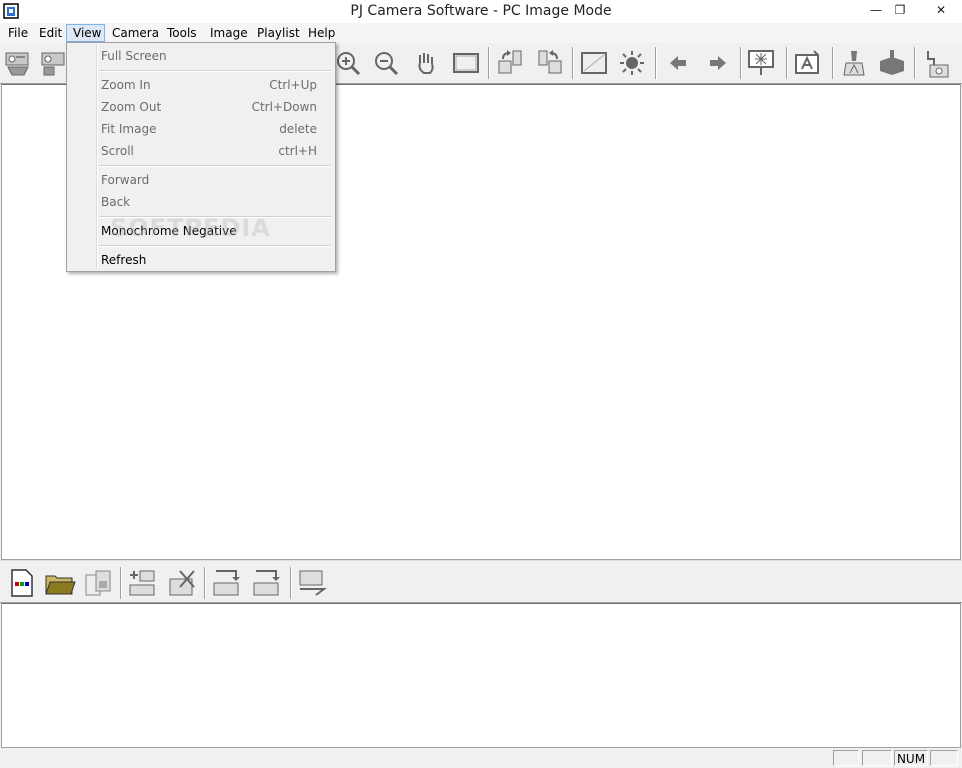 Image resolution: width=962 pixels, height=768 pixels. I want to click on present-playlist-icon, so click(312, 583).